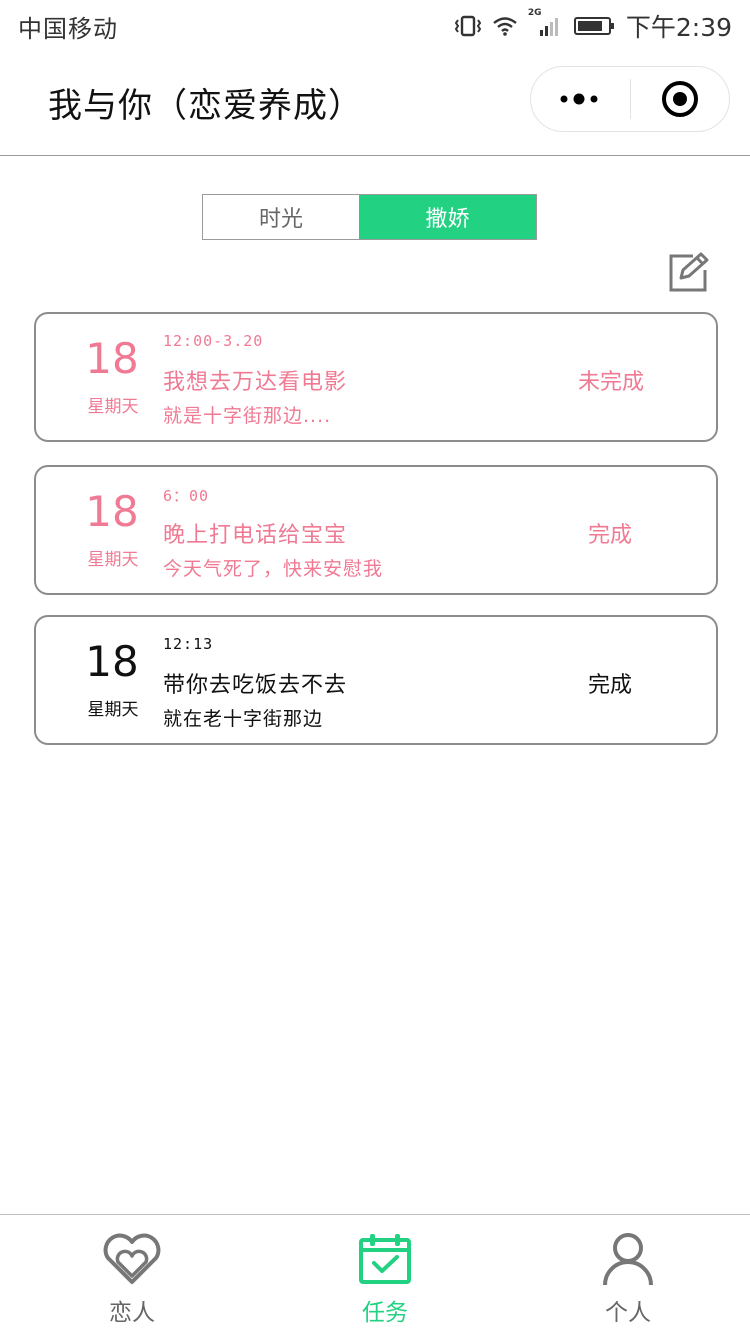  What do you see at coordinates (468, 26) in the screenshot?
I see `vibrate-icon` at bounding box center [468, 26].